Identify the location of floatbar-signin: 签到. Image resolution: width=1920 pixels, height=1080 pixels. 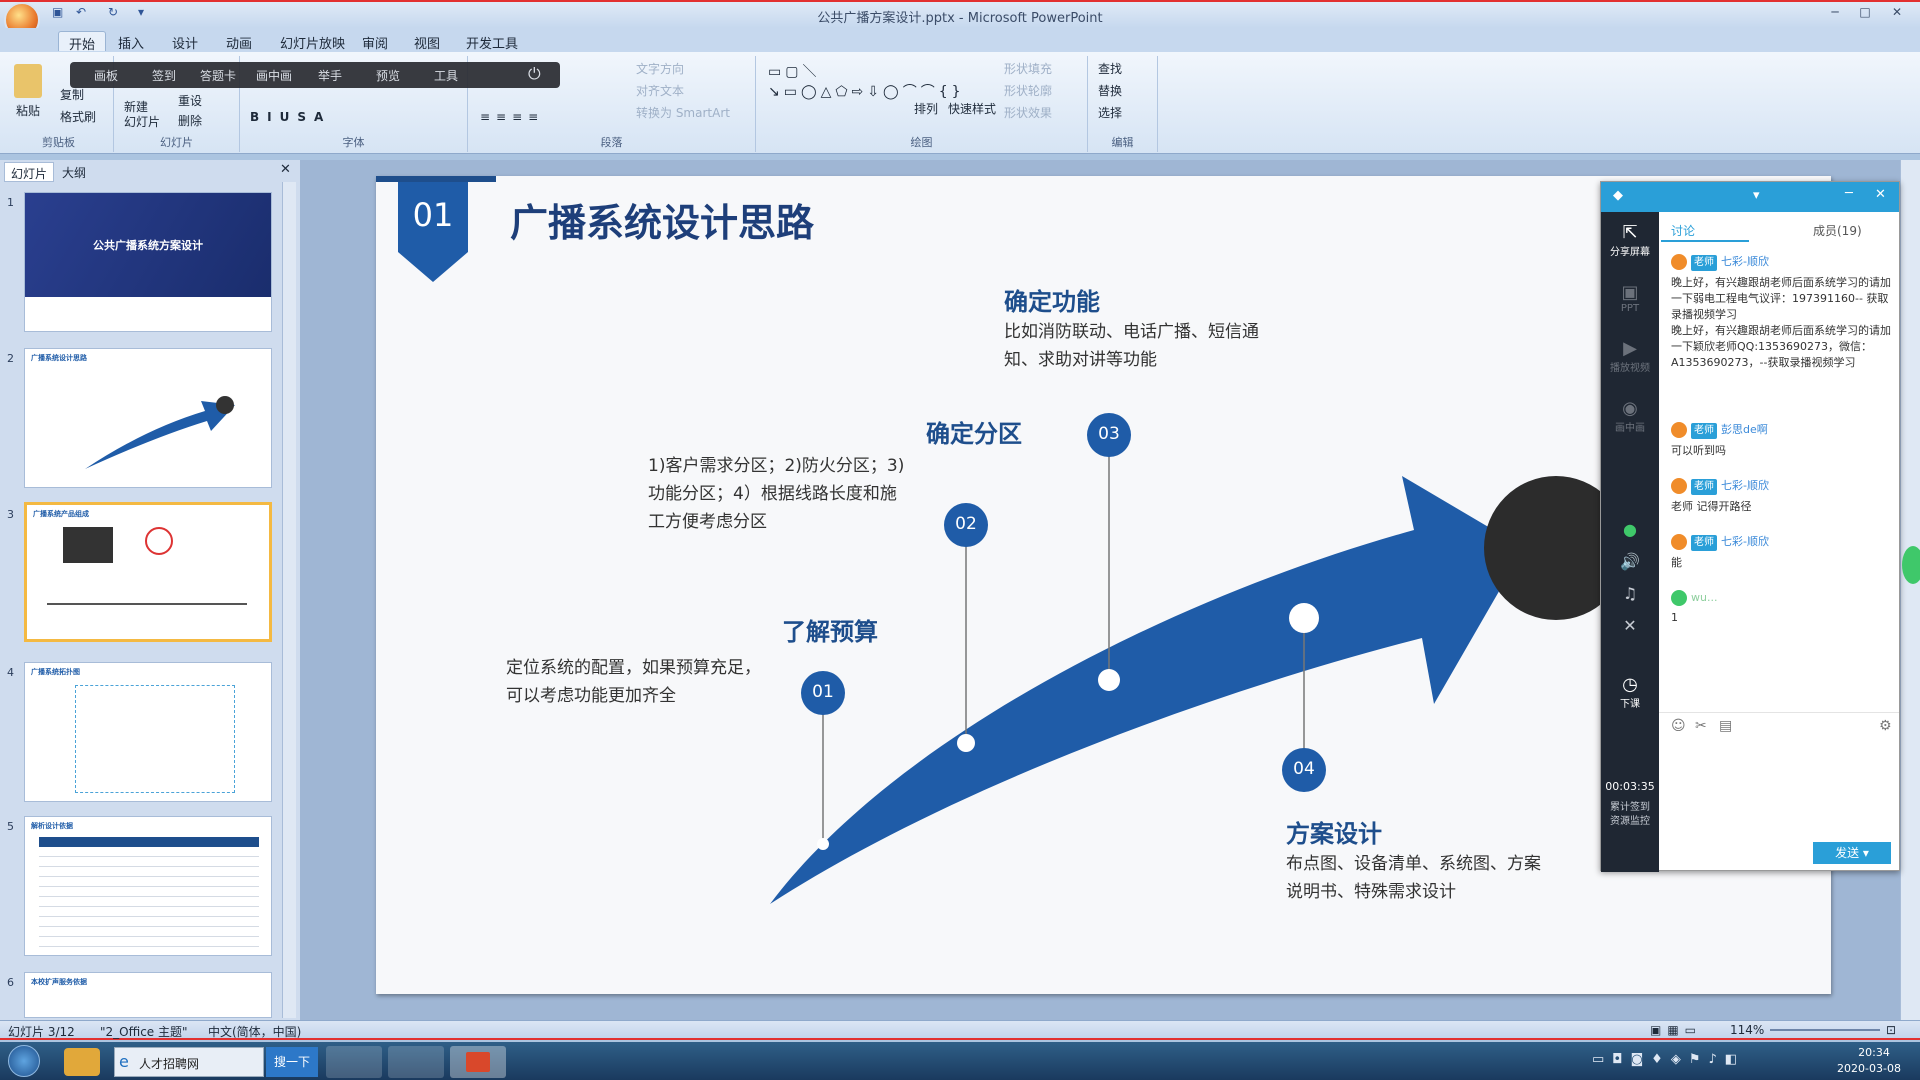
(164, 75).